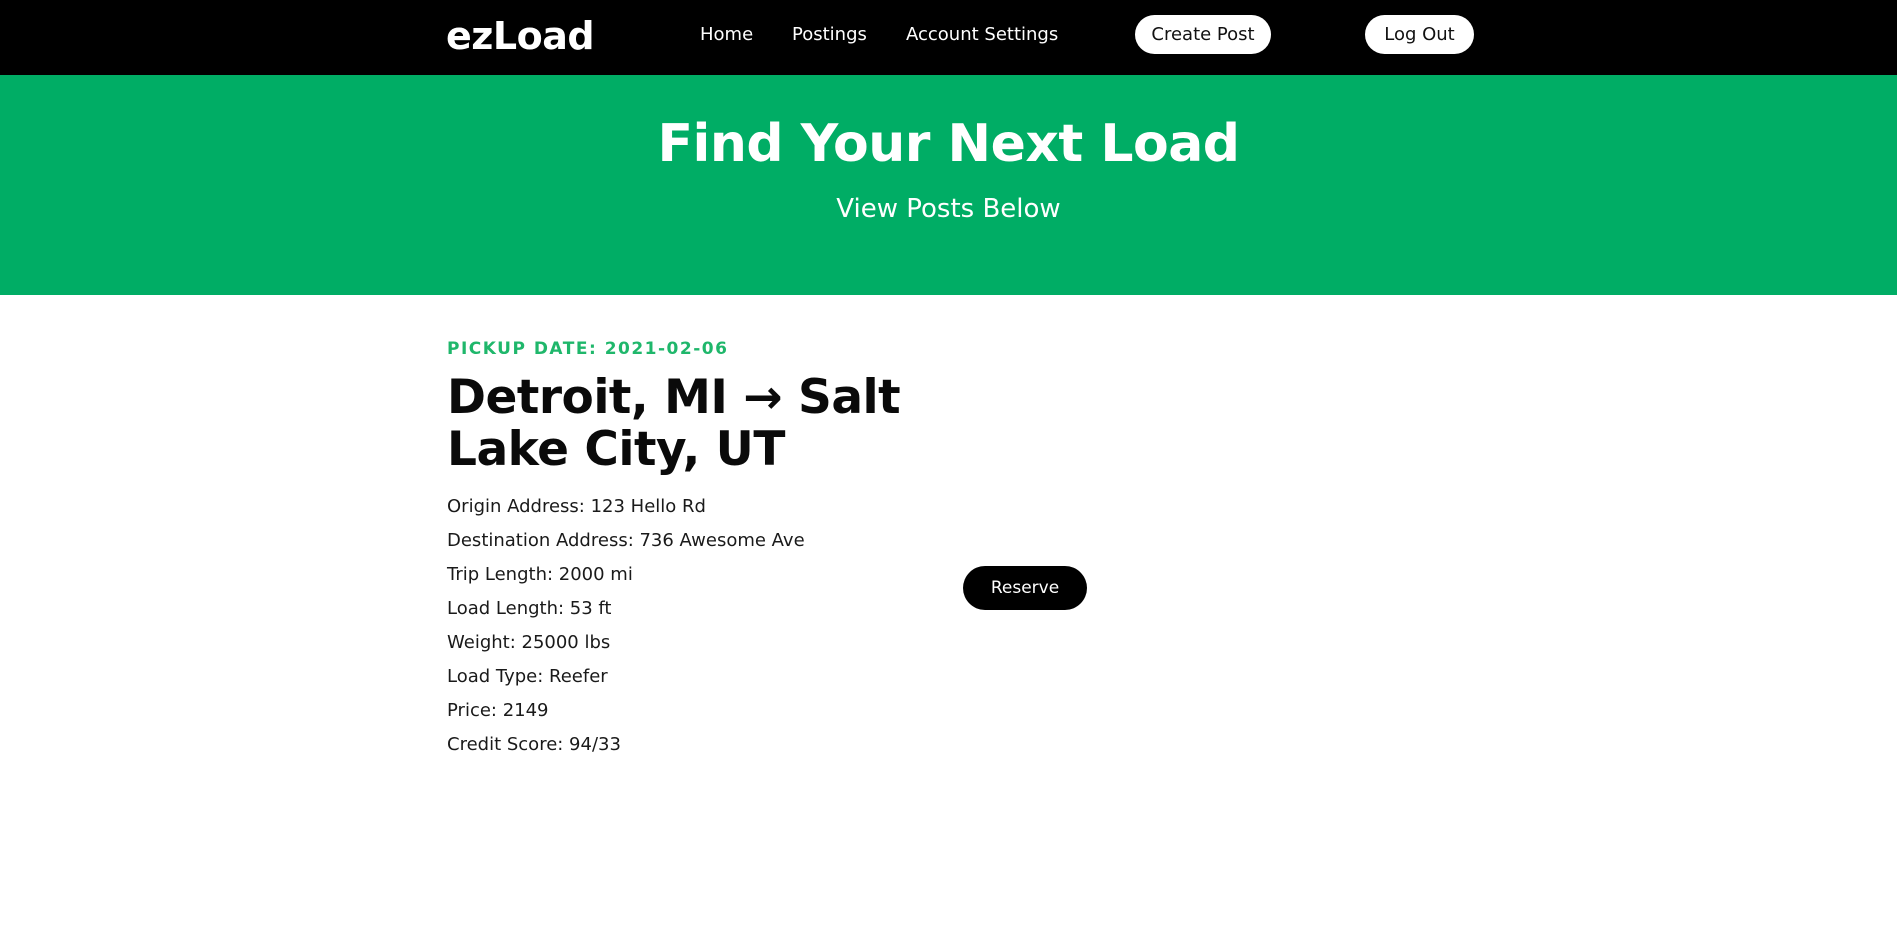  I want to click on brand-logo: ezLoad, so click(520, 36).